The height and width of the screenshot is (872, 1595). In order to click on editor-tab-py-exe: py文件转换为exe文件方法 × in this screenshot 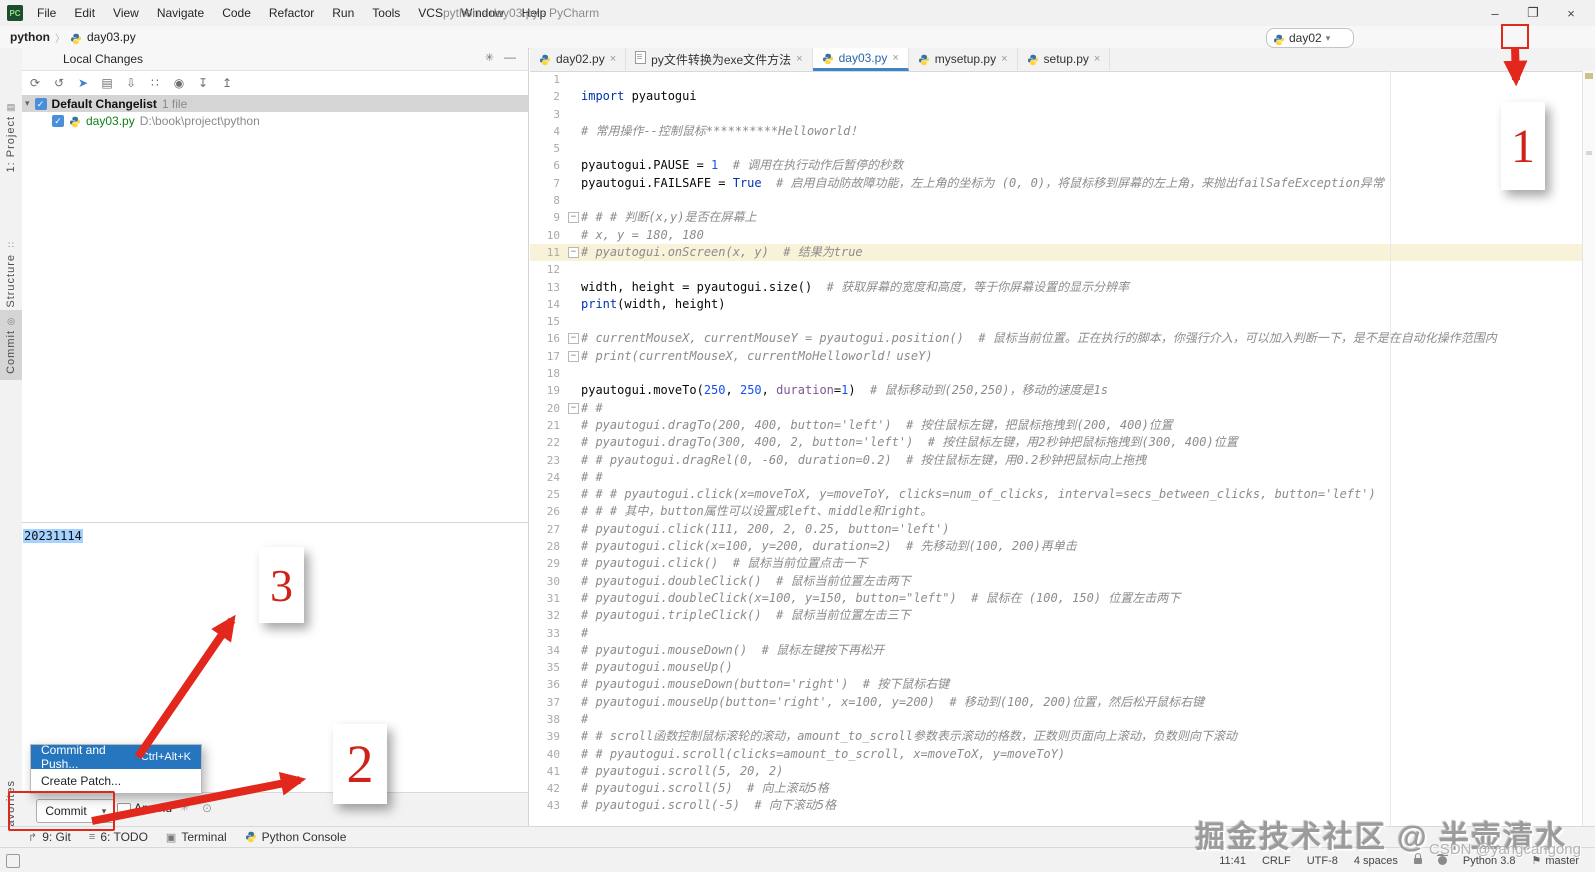, I will do `click(719, 59)`.